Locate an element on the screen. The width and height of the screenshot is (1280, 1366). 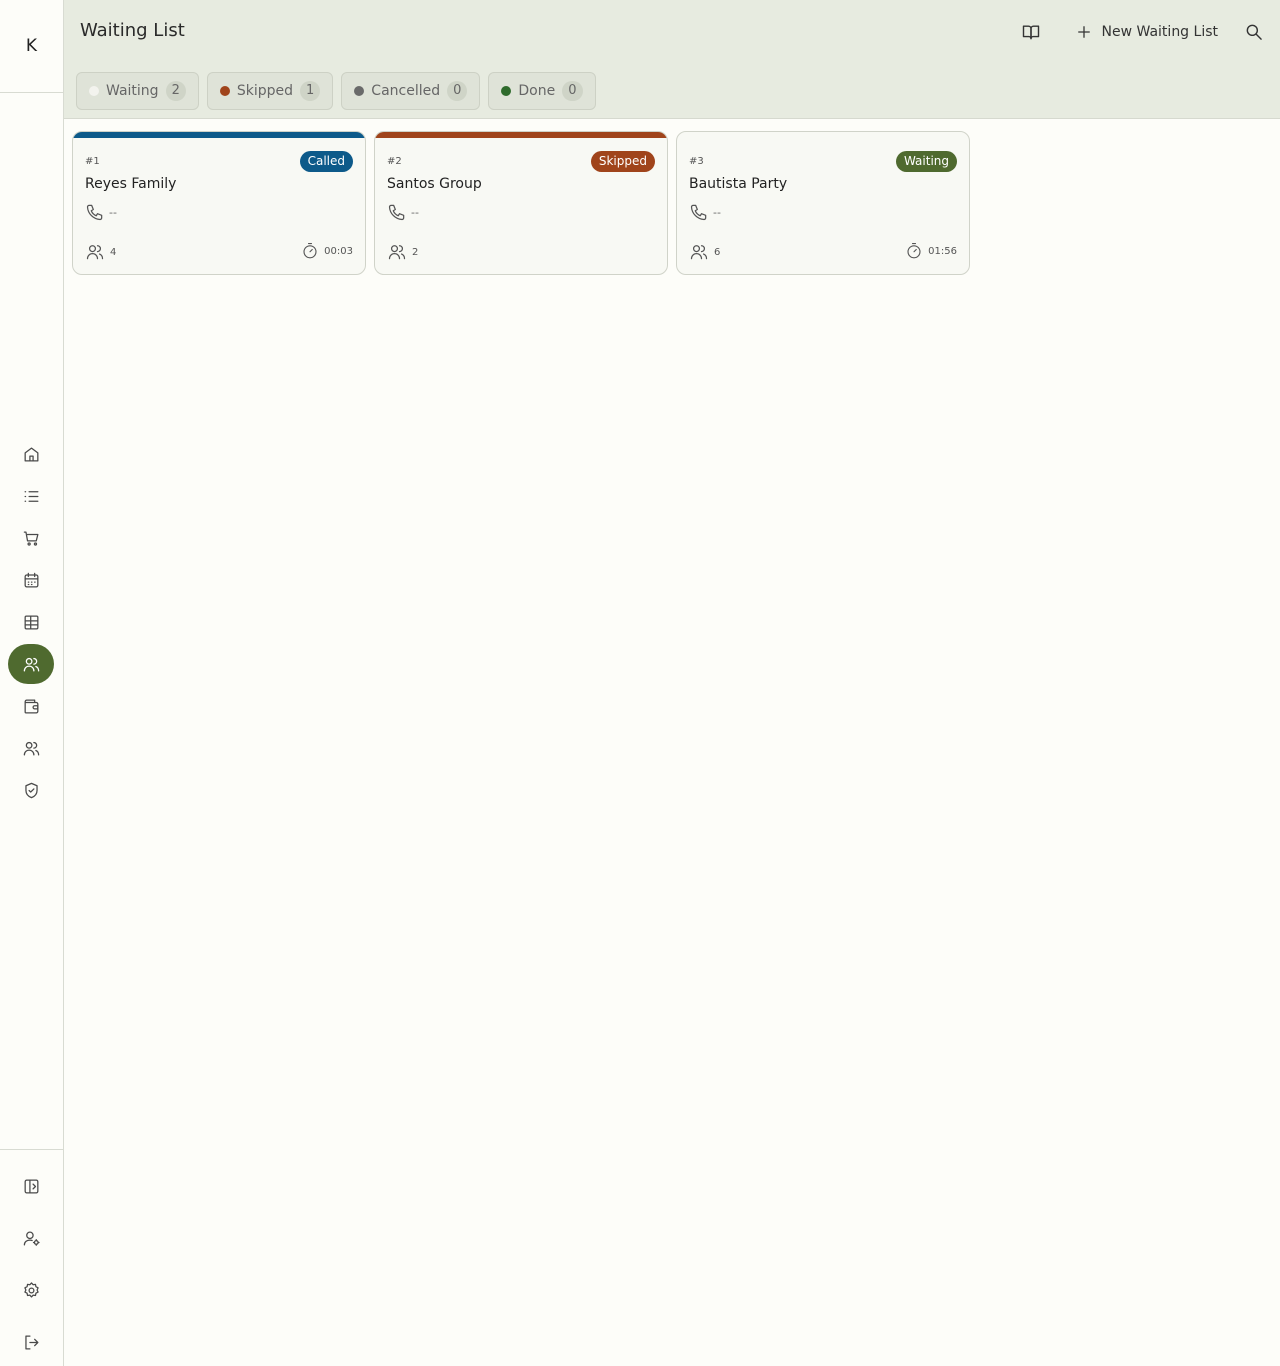
sidebar: K is located at coordinates (32, 683).